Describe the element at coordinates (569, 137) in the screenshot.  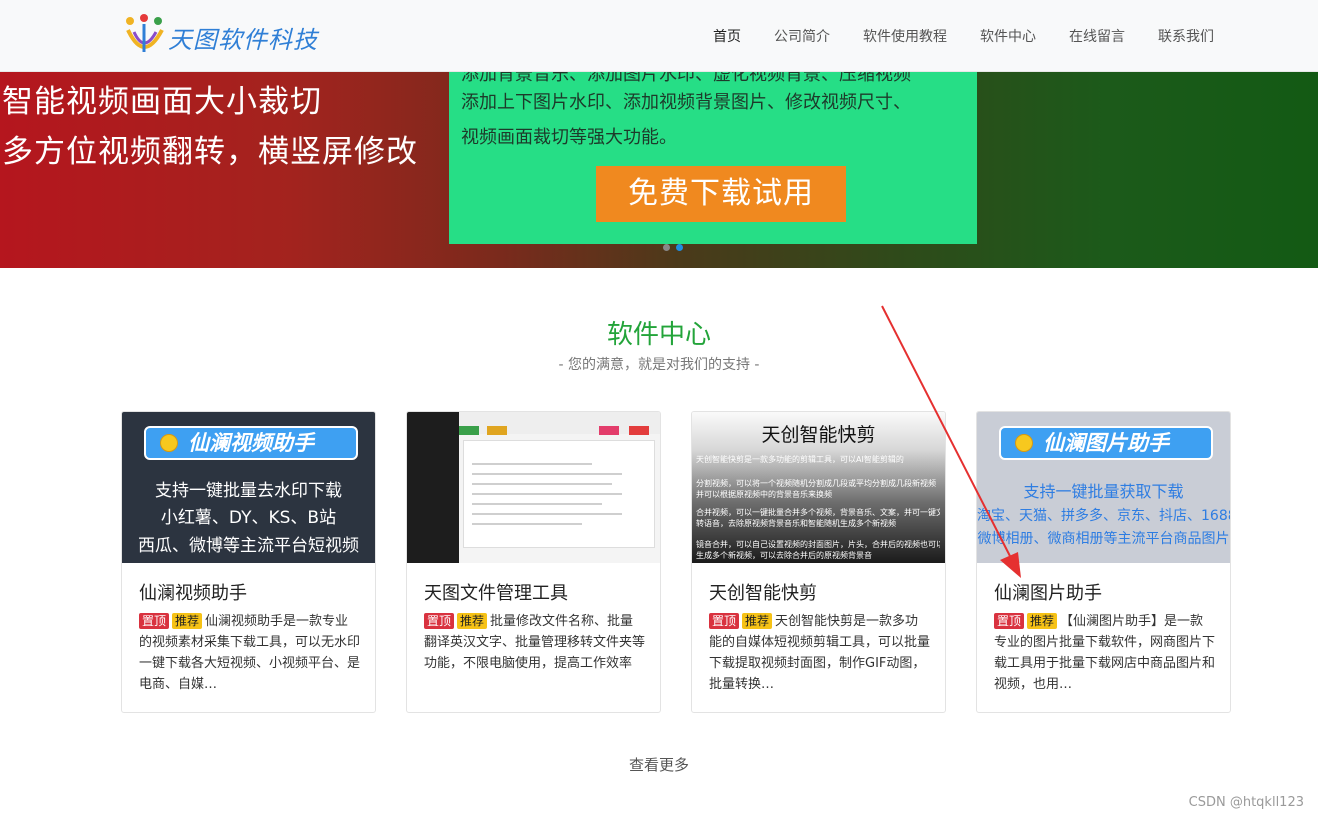
I see `banner-card-text: 视频画面裁切等强大功能。` at that location.